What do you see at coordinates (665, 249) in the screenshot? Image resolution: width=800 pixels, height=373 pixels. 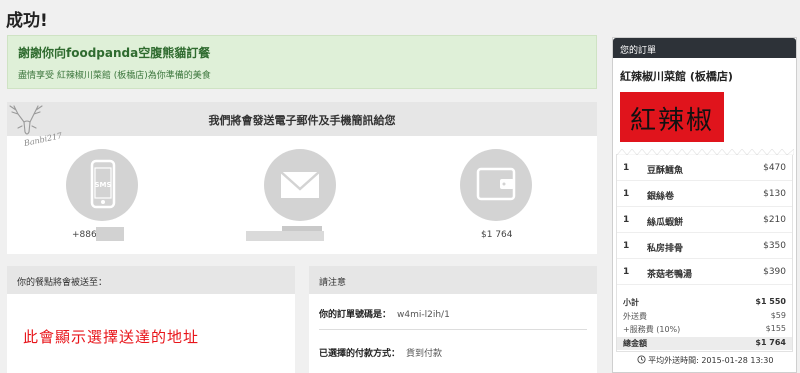 I see `item-name: 私房排骨` at bounding box center [665, 249].